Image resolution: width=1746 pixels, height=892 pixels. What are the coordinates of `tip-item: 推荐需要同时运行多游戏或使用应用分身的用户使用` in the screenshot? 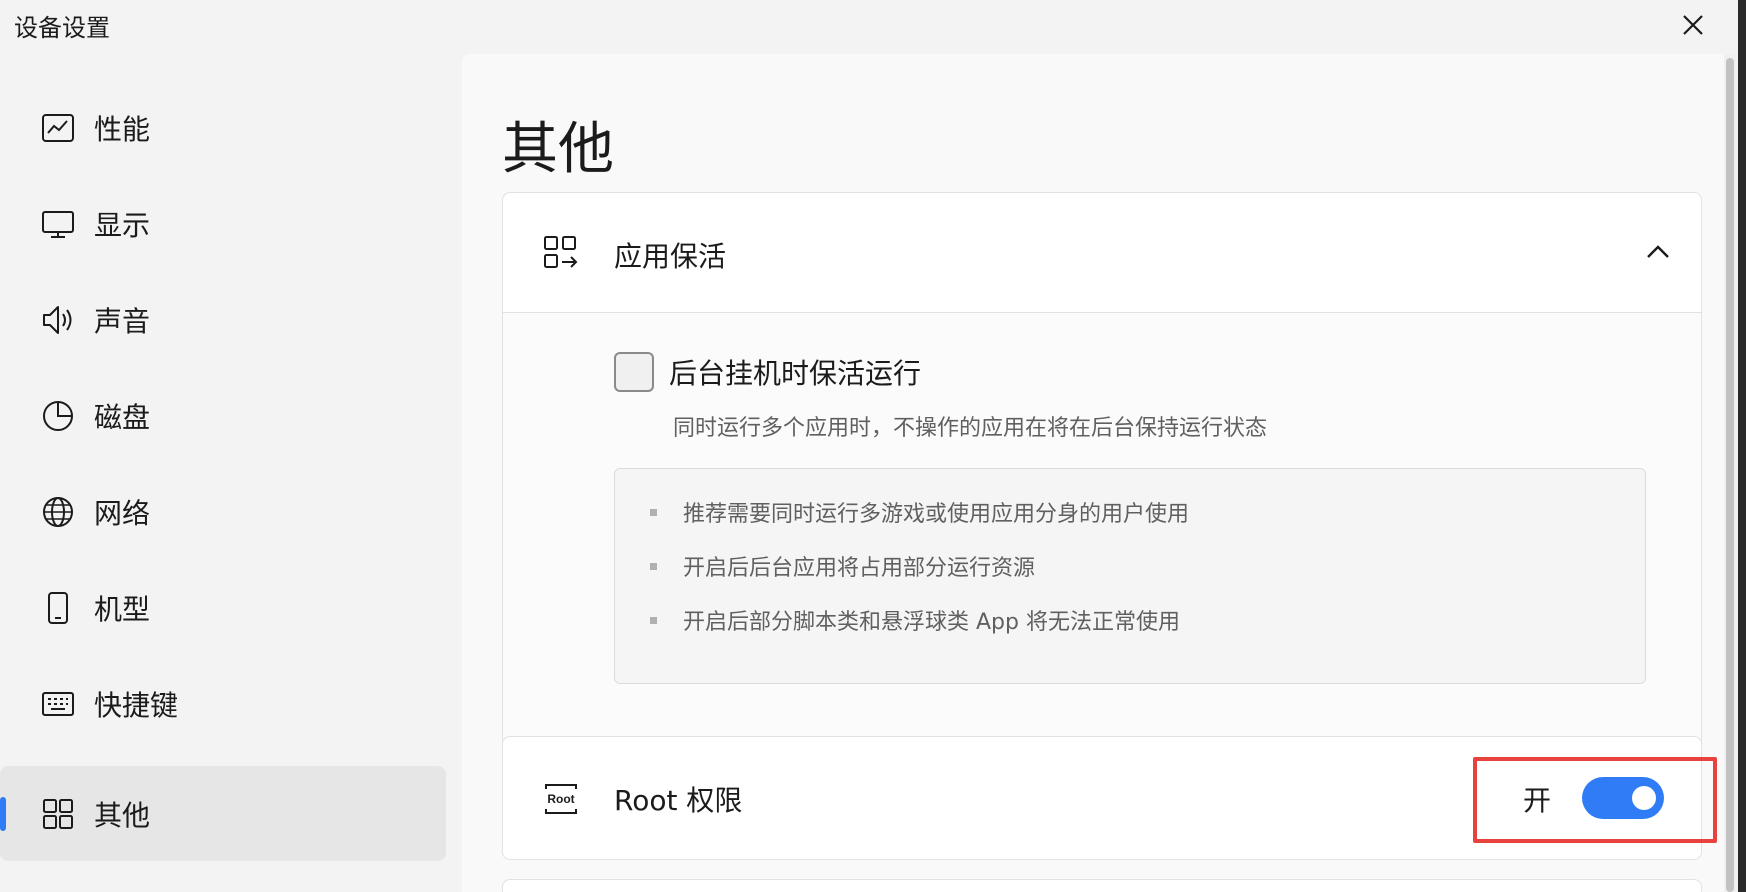 It's located at (919, 512).